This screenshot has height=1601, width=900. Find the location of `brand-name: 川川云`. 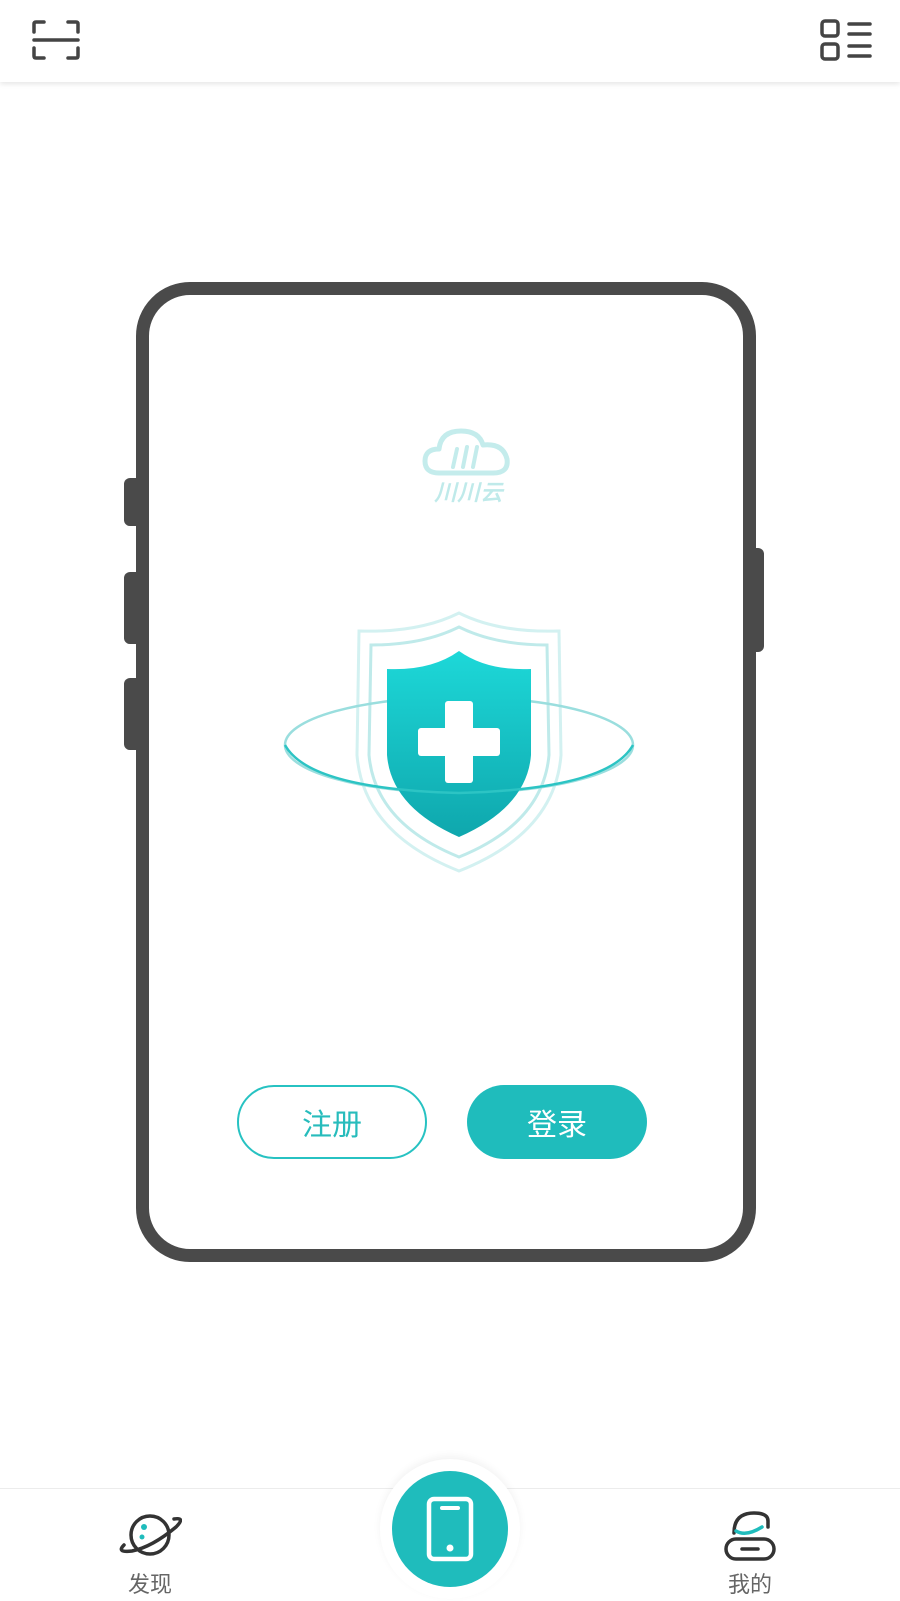

brand-name: 川川云 is located at coordinates (469, 493).